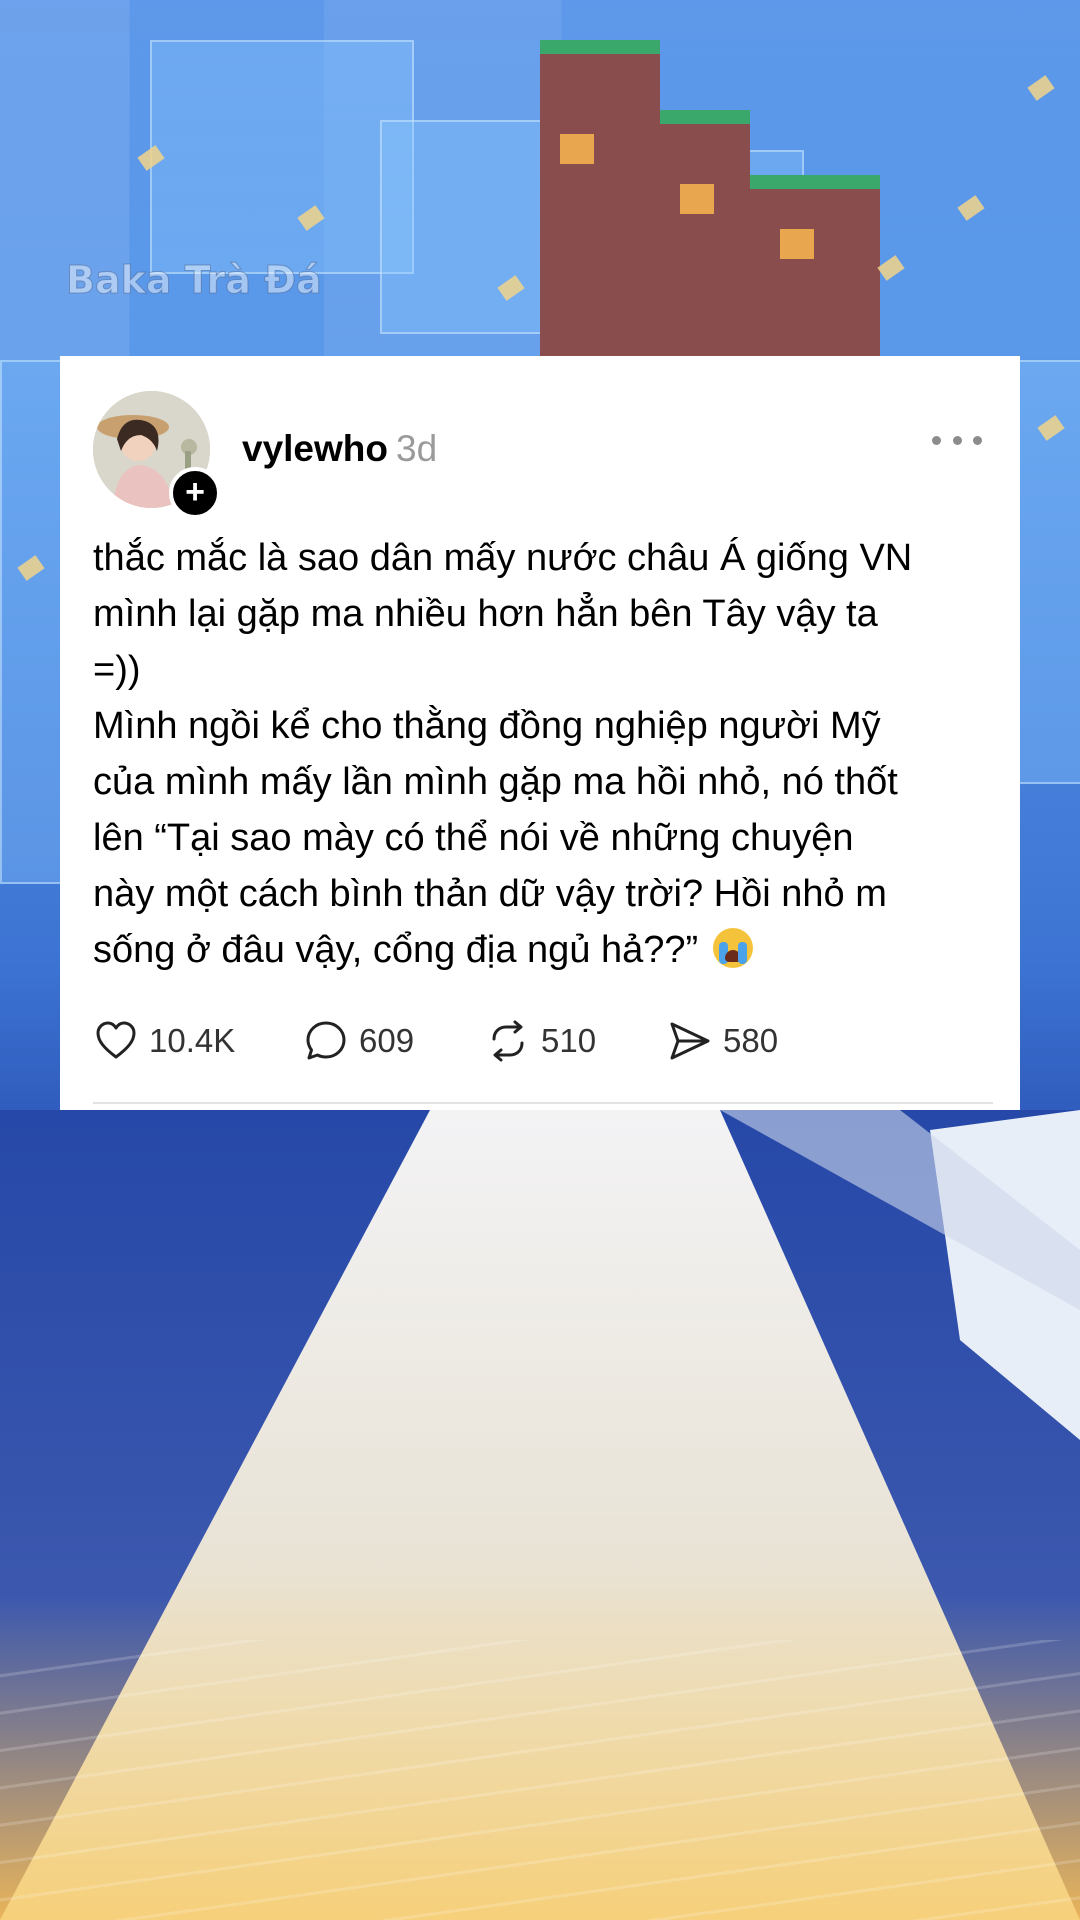 This screenshot has height=1920, width=1080. I want to click on wavy-floor, so click(540, 1780).